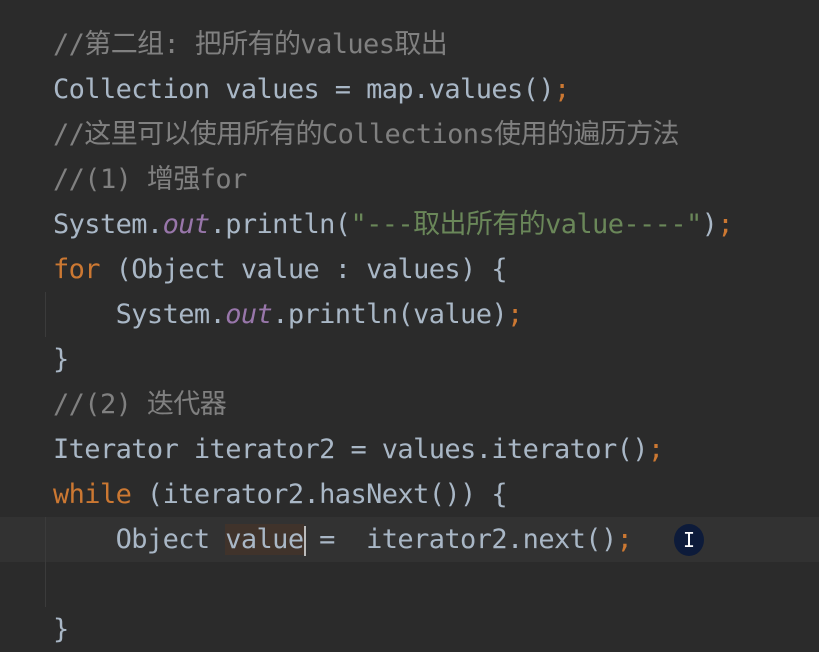 The height and width of the screenshot is (652, 819). Describe the element at coordinates (139, 539) in the screenshot. I see `code-token: Object` at that location.